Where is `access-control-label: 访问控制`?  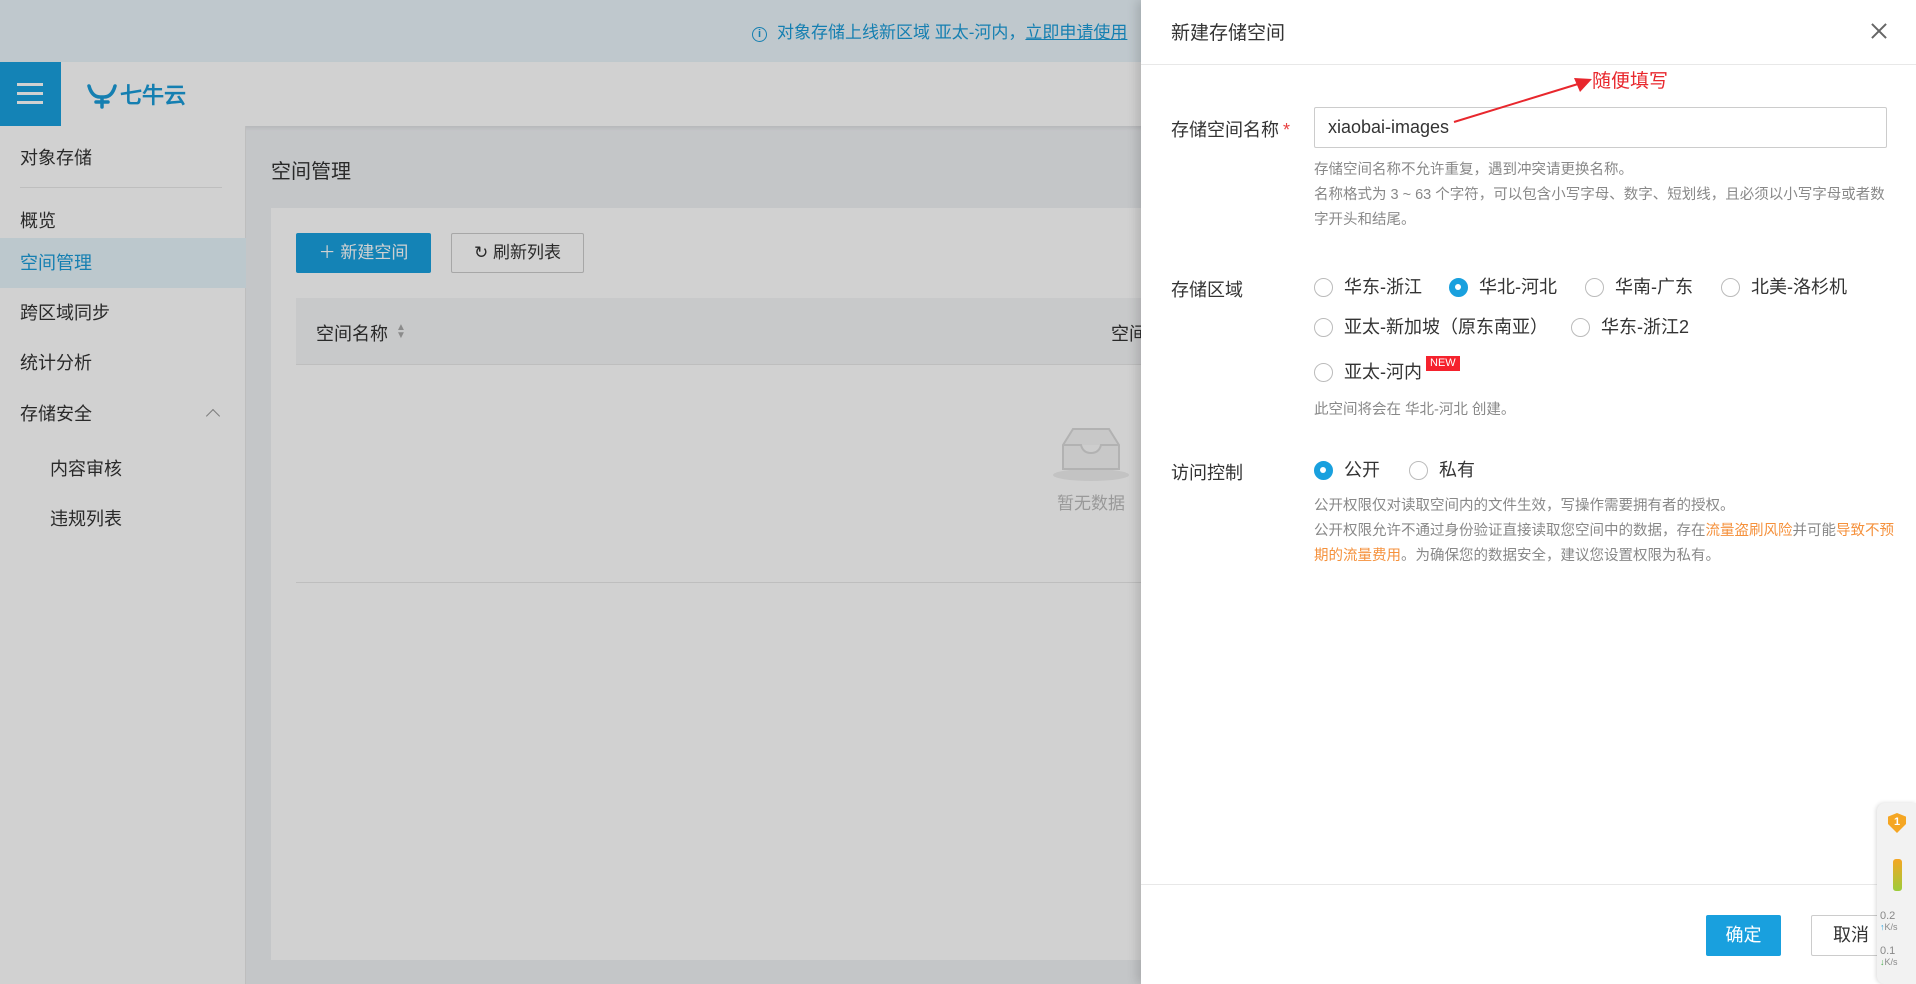 access-control-label: 访问控制 is located at coordinates (1207, 473).